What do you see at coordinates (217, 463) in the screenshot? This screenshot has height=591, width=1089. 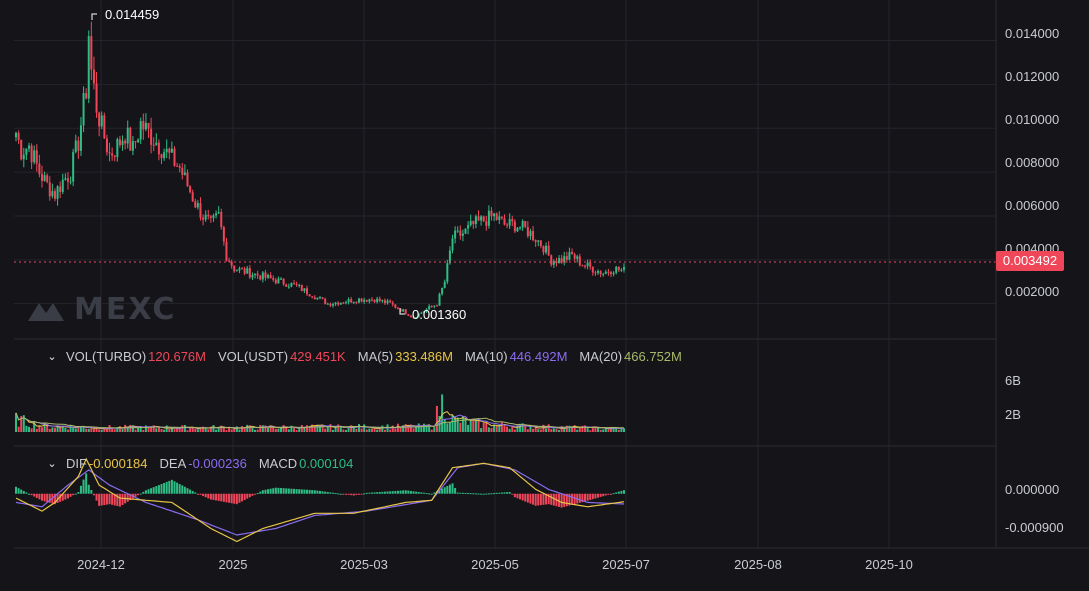 I see `dea-value: -0.000236` at bounding box center [217, 463].